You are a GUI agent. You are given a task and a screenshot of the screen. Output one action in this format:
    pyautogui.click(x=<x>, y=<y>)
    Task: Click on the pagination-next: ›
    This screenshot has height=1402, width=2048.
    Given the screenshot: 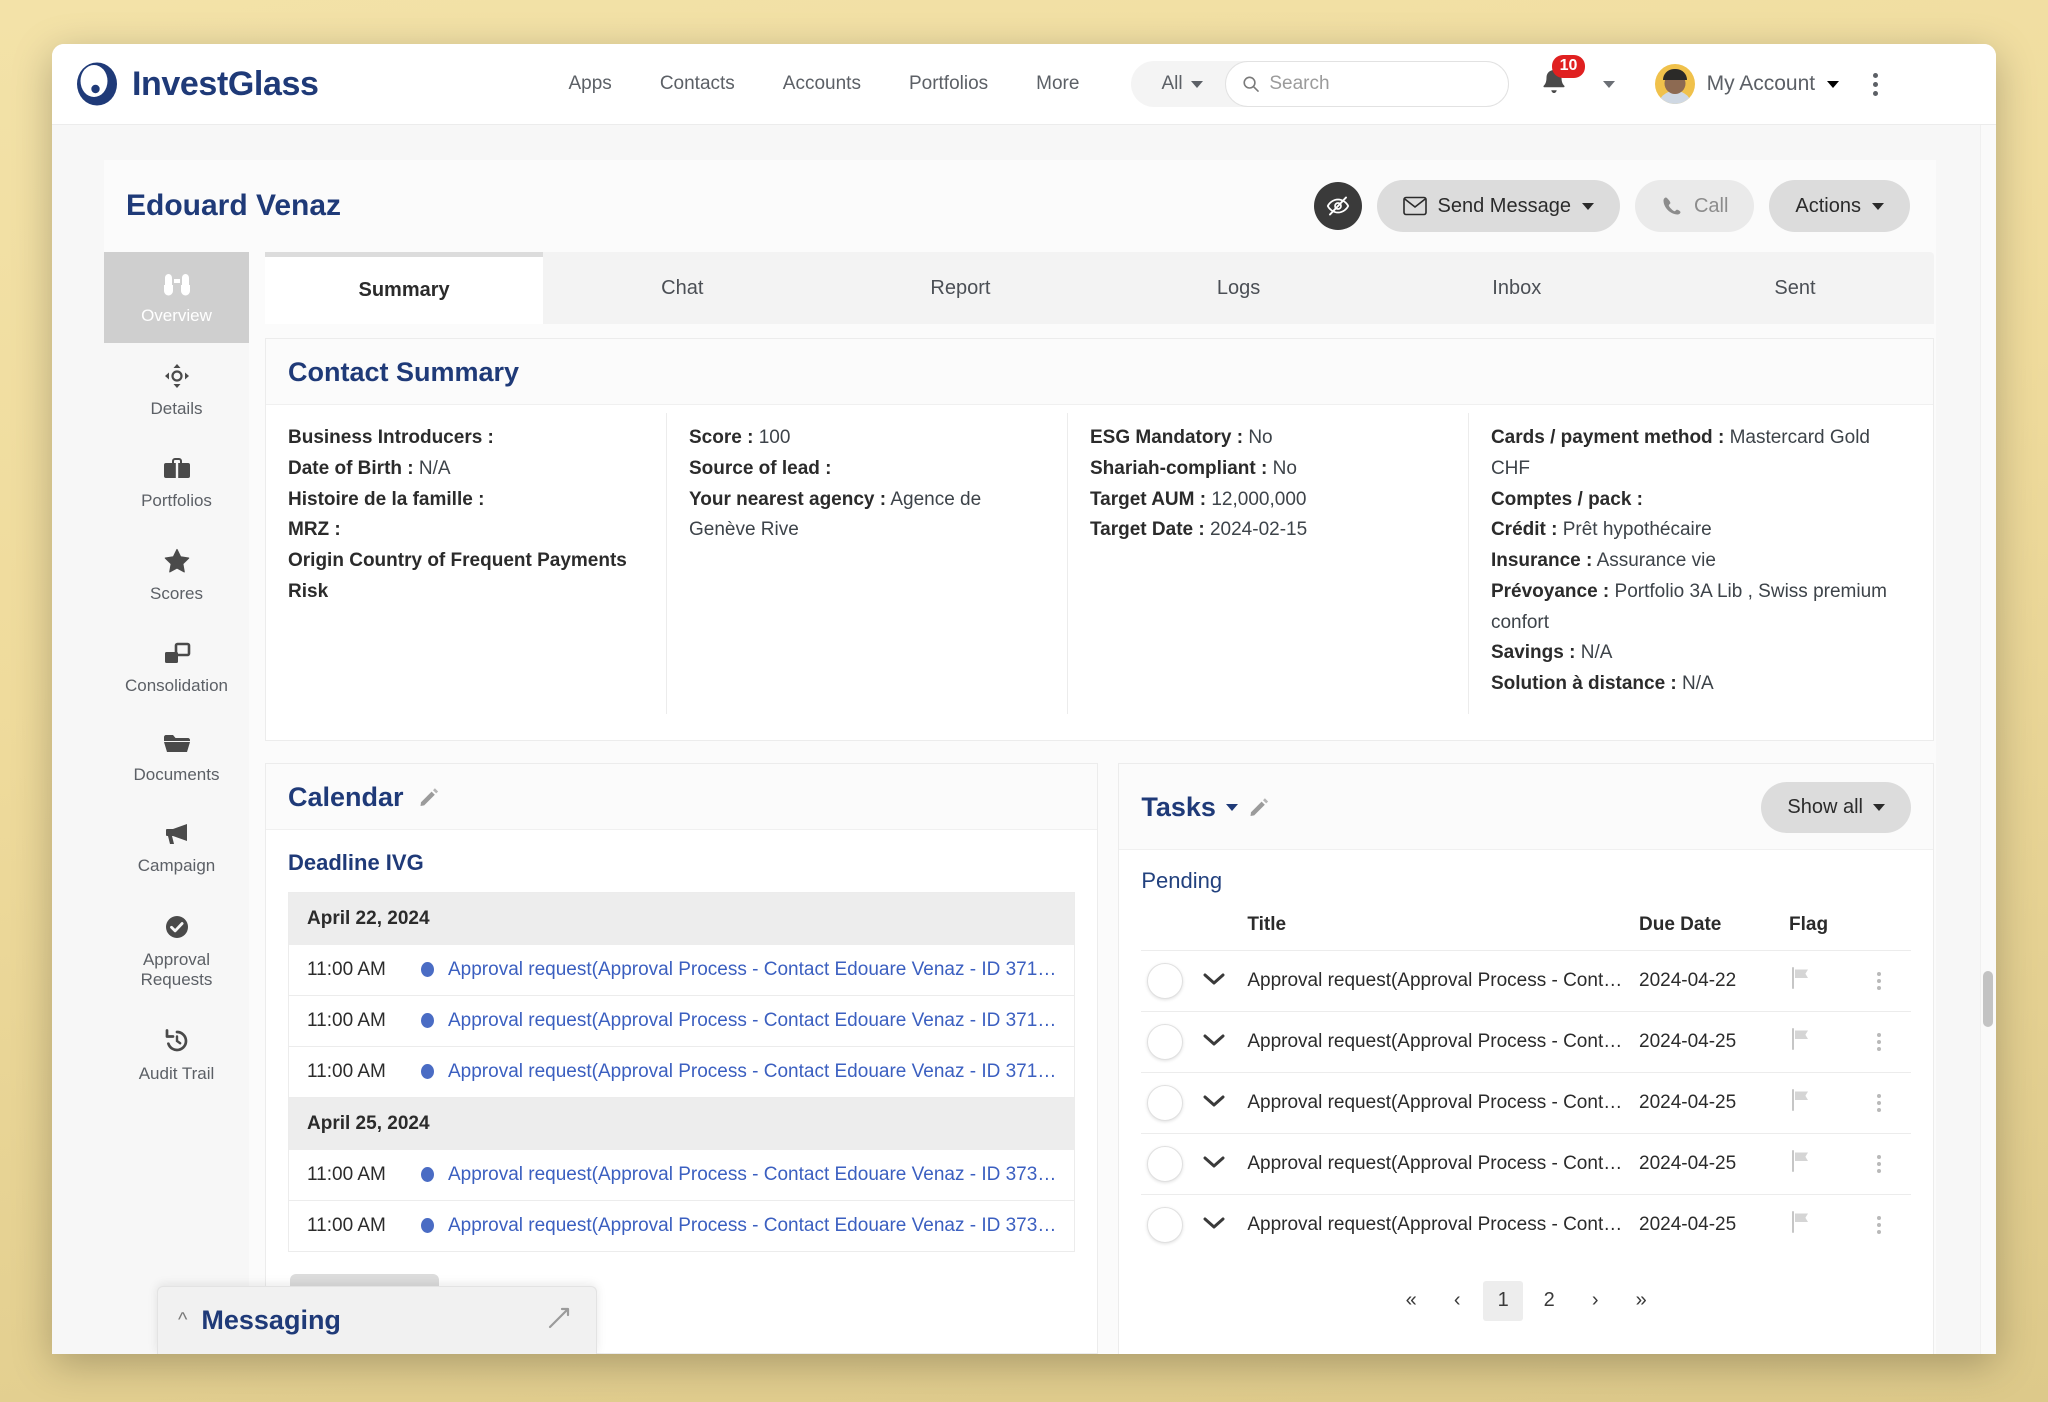 What is the action you would take?
    pyautogui.click(x=1595, y=1301)
    